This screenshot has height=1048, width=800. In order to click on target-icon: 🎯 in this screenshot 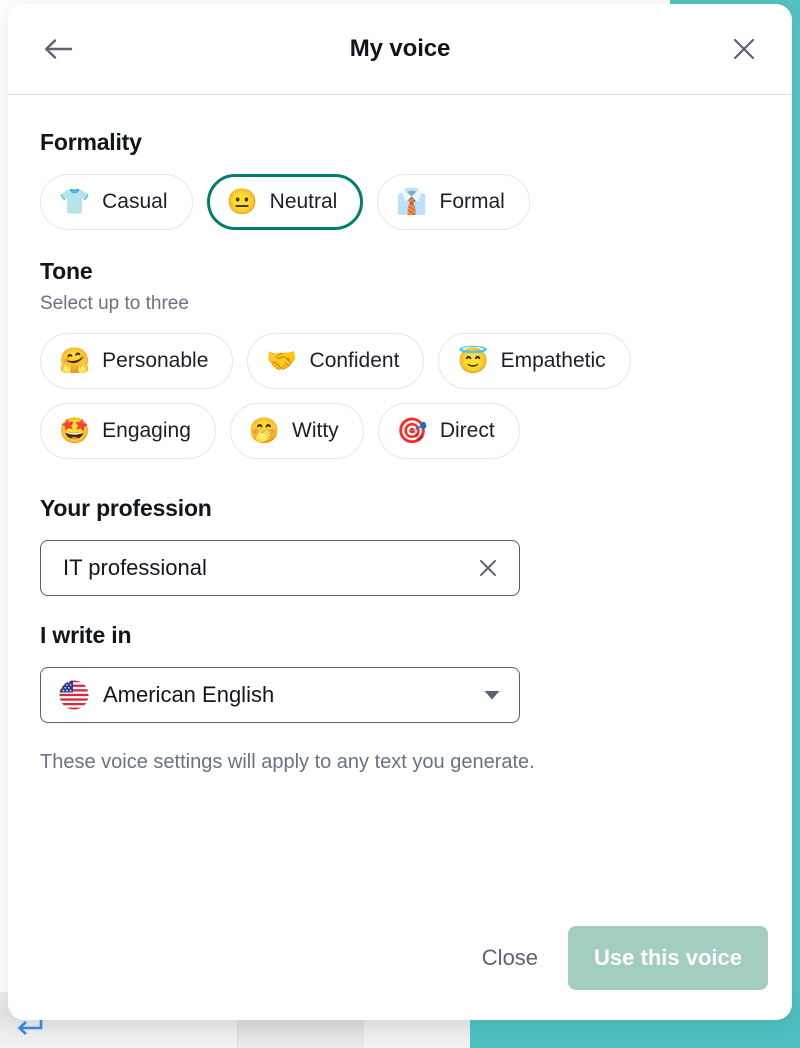, I will do `click(412, 430)`.